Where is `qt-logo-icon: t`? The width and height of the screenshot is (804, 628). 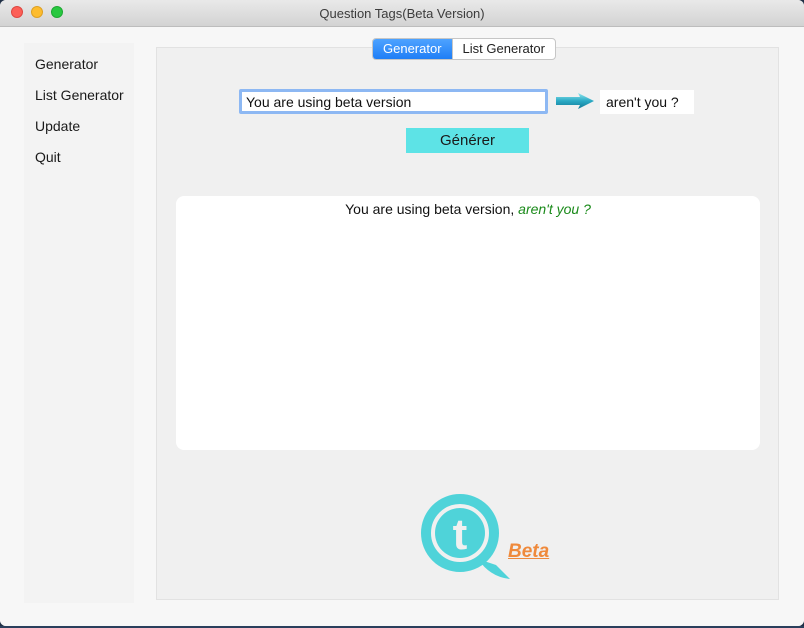 qt-logo-icon: t is located at coordinates (465, 536).